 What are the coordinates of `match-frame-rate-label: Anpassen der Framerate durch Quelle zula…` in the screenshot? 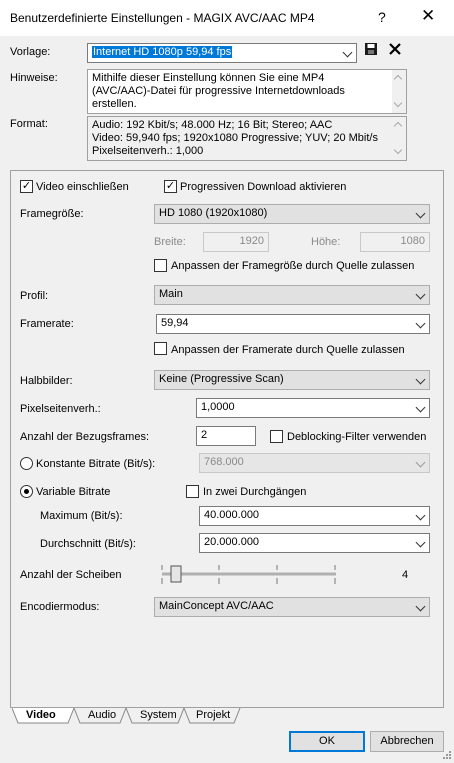 It's located at (288, 350).